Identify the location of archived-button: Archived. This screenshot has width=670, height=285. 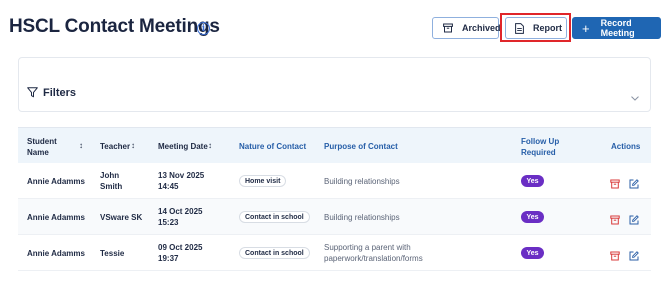
(466, 28).